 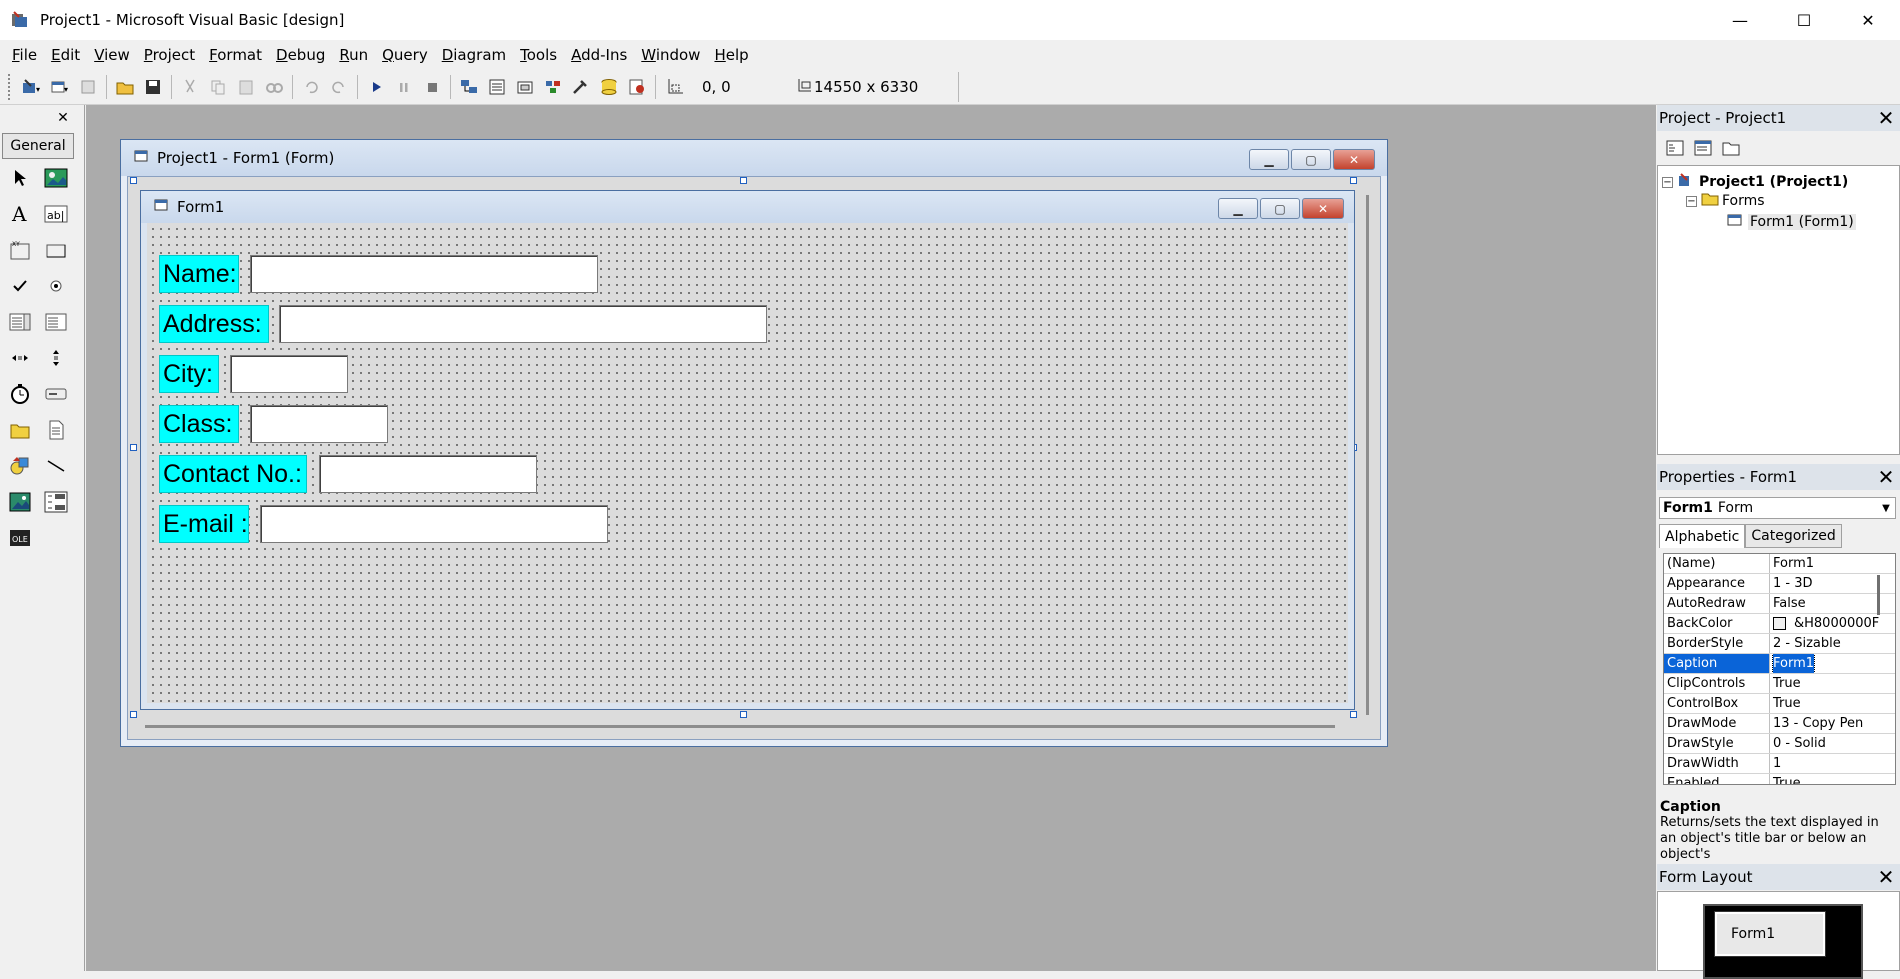 What do you see at coordinates (199, 424) in the screenshot?
I see `label-class: Class:` at bounding box center [199, 424].